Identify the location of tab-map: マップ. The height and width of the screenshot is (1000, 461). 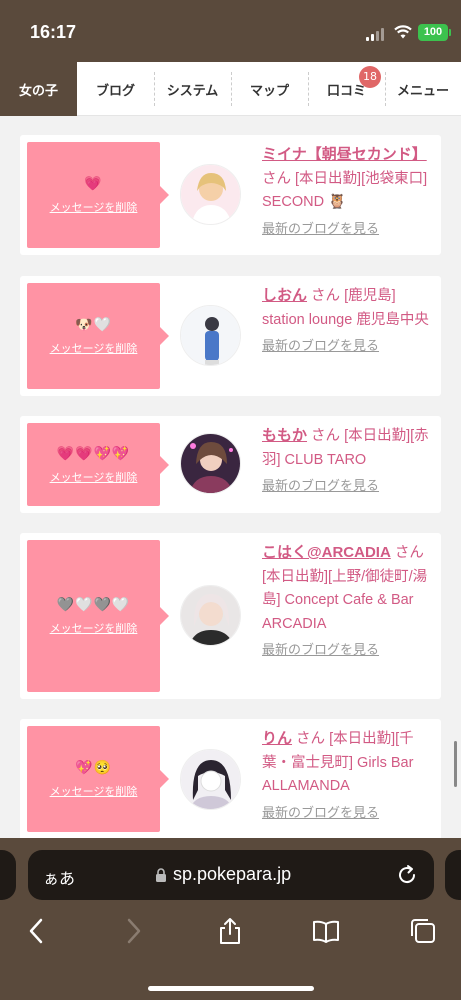
(269, 89).